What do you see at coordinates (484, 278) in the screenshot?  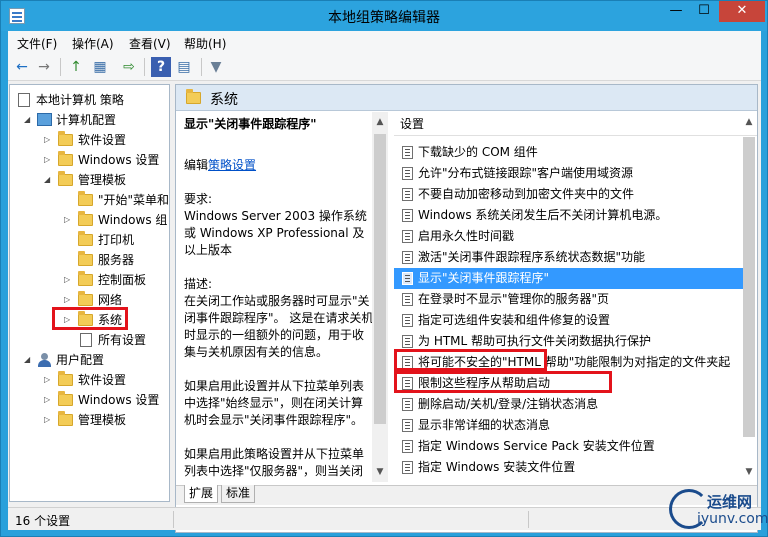 I see `setting-row-label: 显示"关闭事件跟踪程序"` at bounding box center [484, 278].